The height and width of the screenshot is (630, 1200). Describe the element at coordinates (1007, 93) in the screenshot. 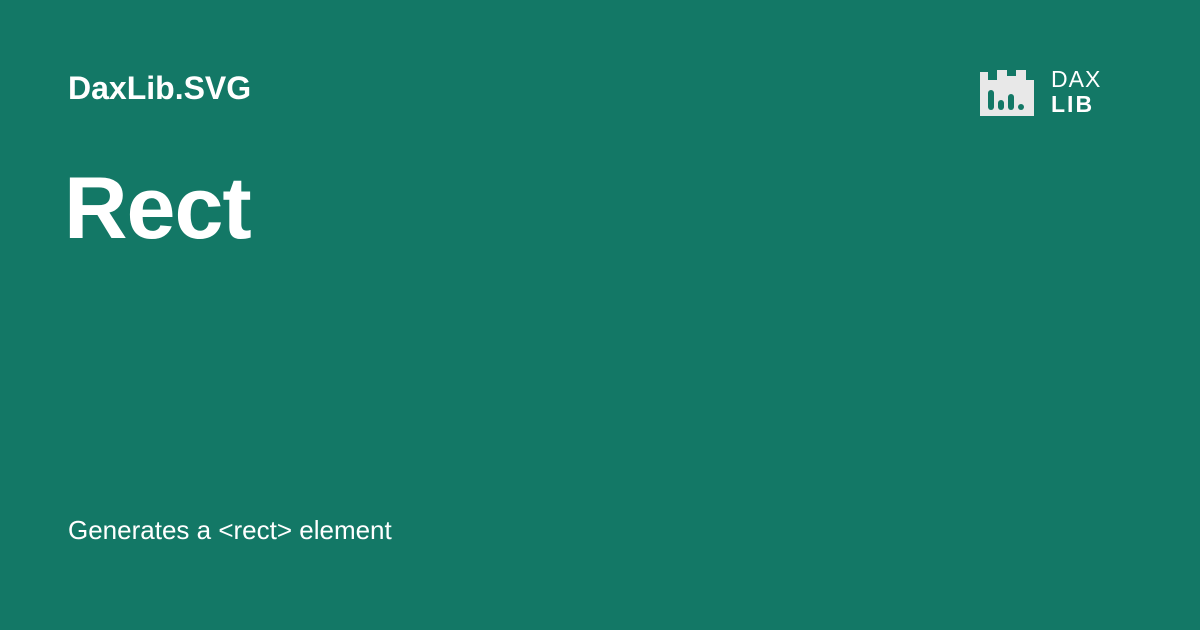

I see `daxlib-castle-chart-icon` at that location.